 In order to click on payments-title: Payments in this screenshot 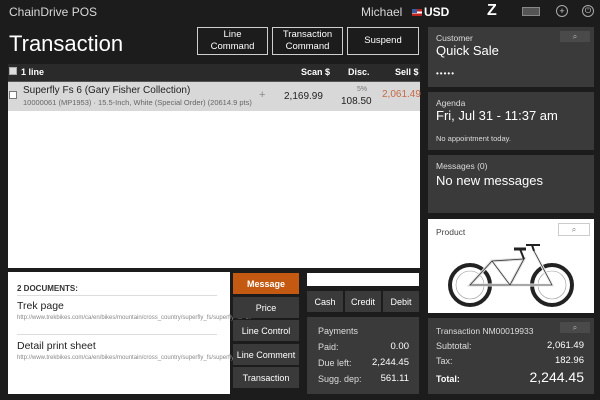, I will do `click(338, 331)`.